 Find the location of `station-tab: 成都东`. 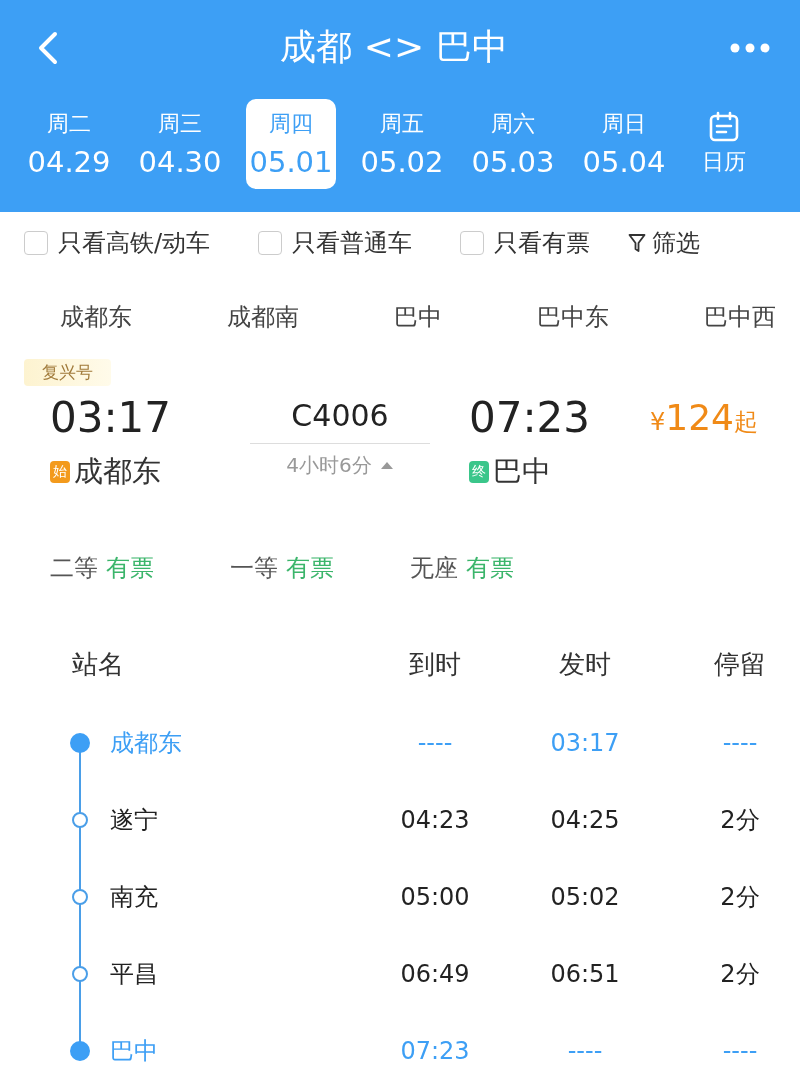

station-tab: 成都东 is located at coordinates (96, 316).